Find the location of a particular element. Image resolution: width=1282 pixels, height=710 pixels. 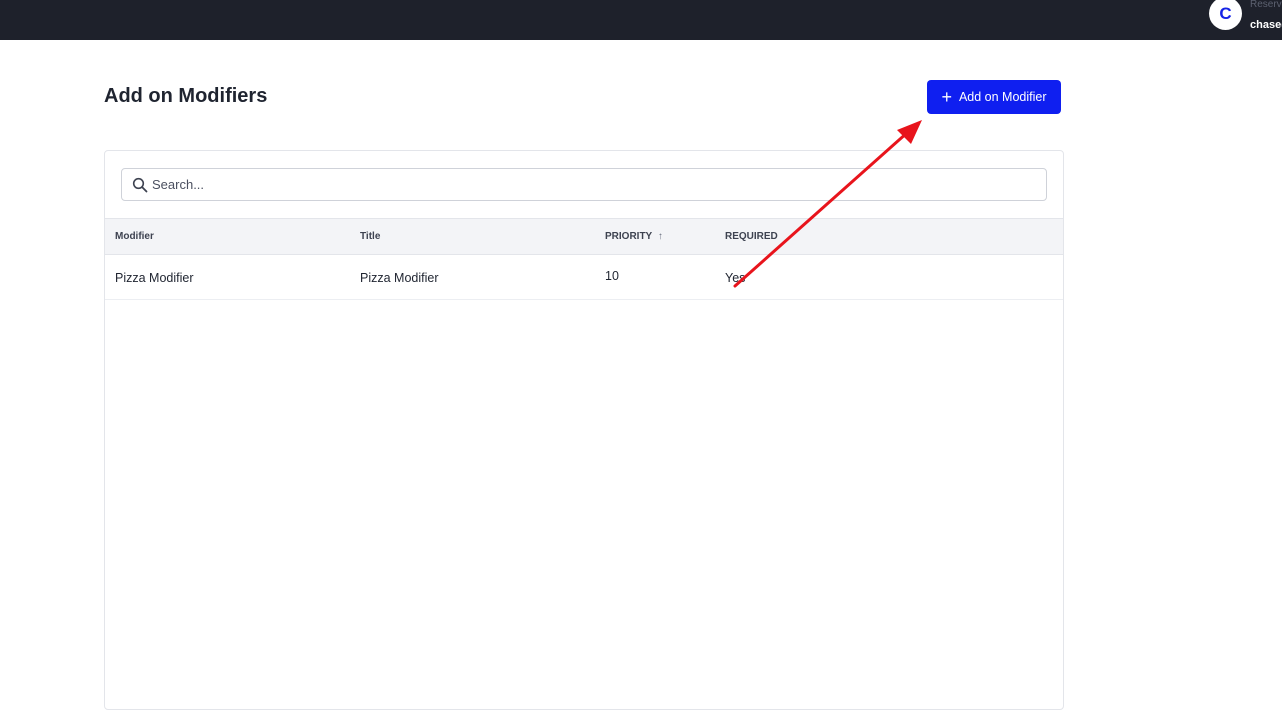

cell-required: Yes is located at coordinates (735, 278).